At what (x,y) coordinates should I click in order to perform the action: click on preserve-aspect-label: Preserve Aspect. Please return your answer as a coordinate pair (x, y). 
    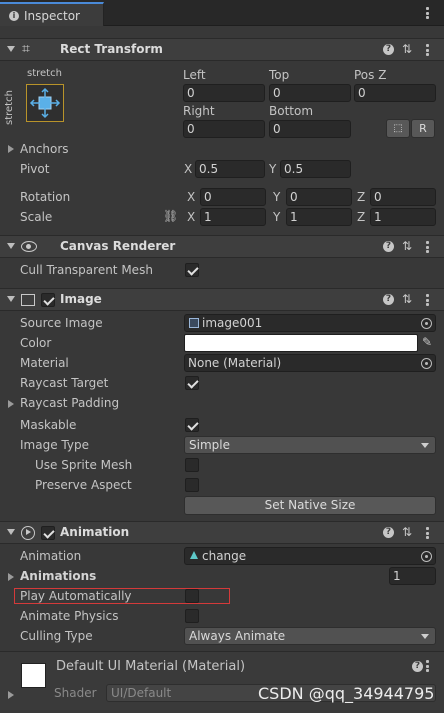
    Looking at the image, I should click on (83, 485).